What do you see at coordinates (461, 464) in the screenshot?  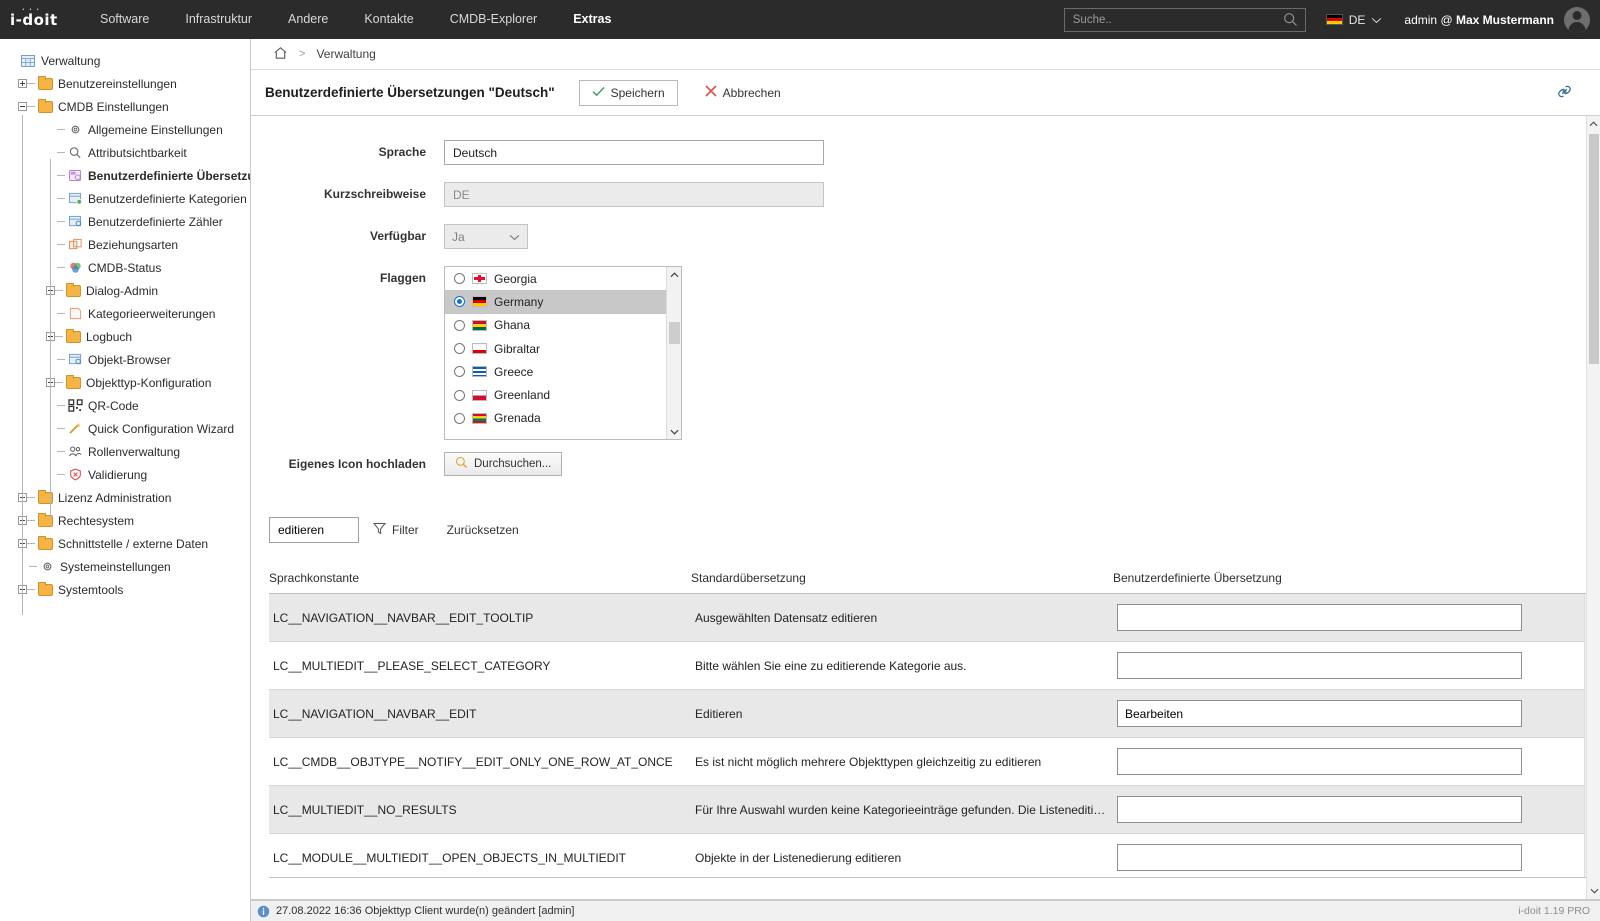 I see `magnifier-icon` at bounding box center [461, 464].